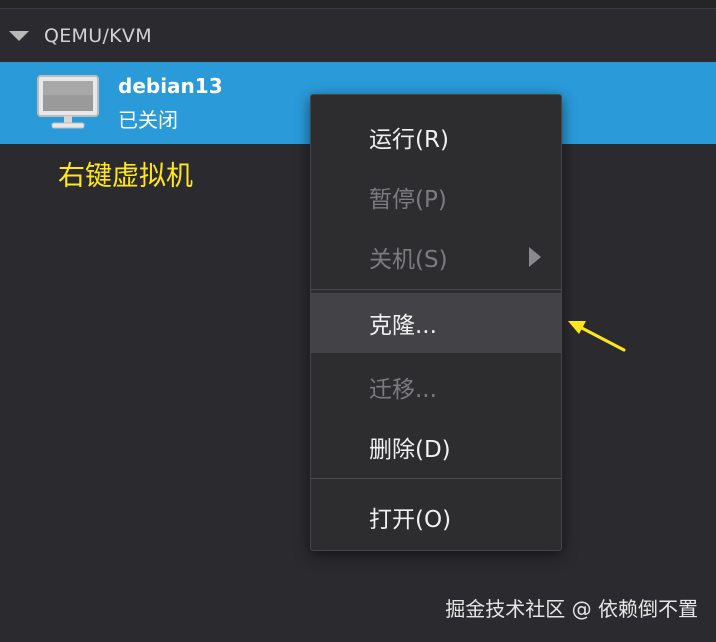 The width and height of the screenshot is (716, 642). What do you see at coordinates (409, 140) in the screenshot?
I see `menu-item-label: 运行(R)` at bounding box center [409, 140].